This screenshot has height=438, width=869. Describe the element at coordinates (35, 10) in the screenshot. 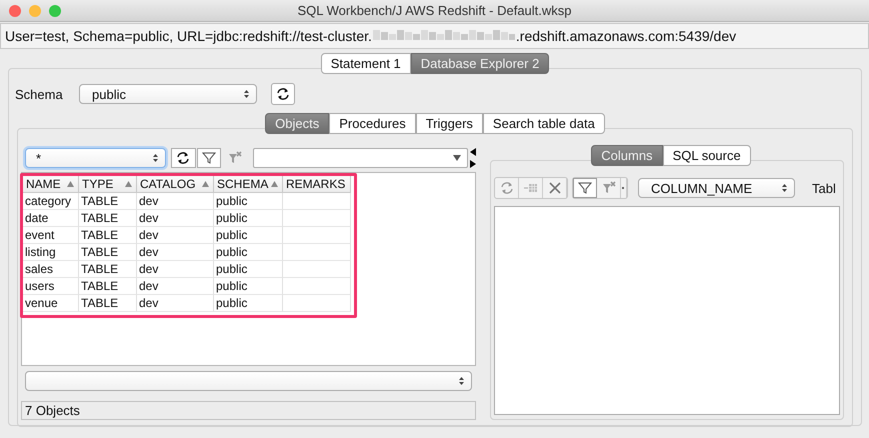

I see `minimize-button` at that location.